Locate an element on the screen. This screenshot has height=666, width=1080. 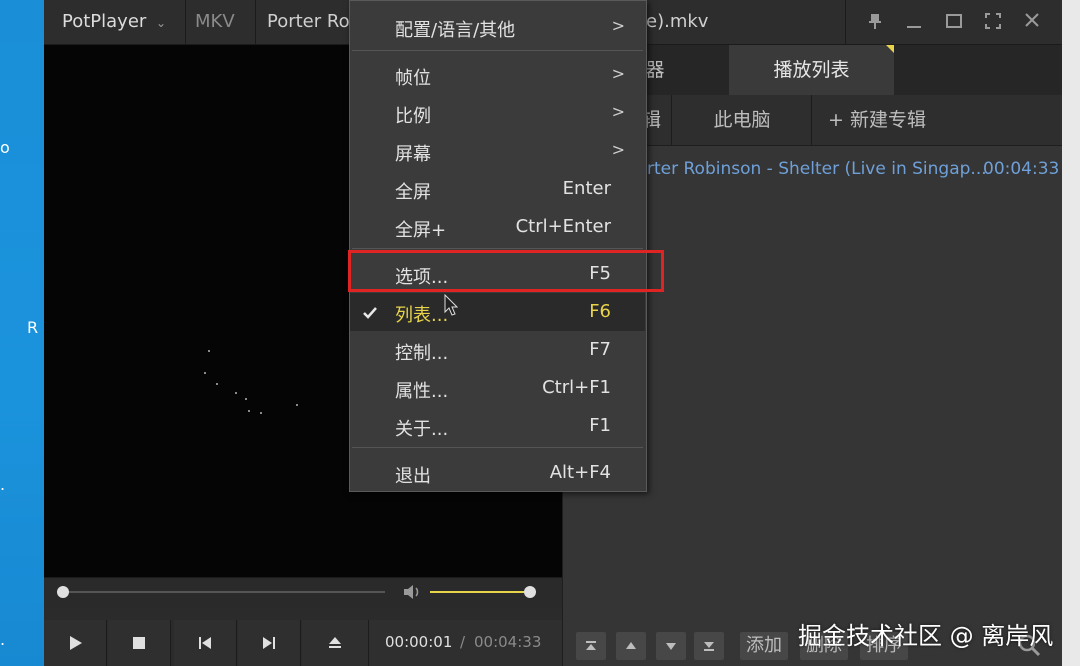
app-name: PotPlayer is located at coordinates (104, 21).